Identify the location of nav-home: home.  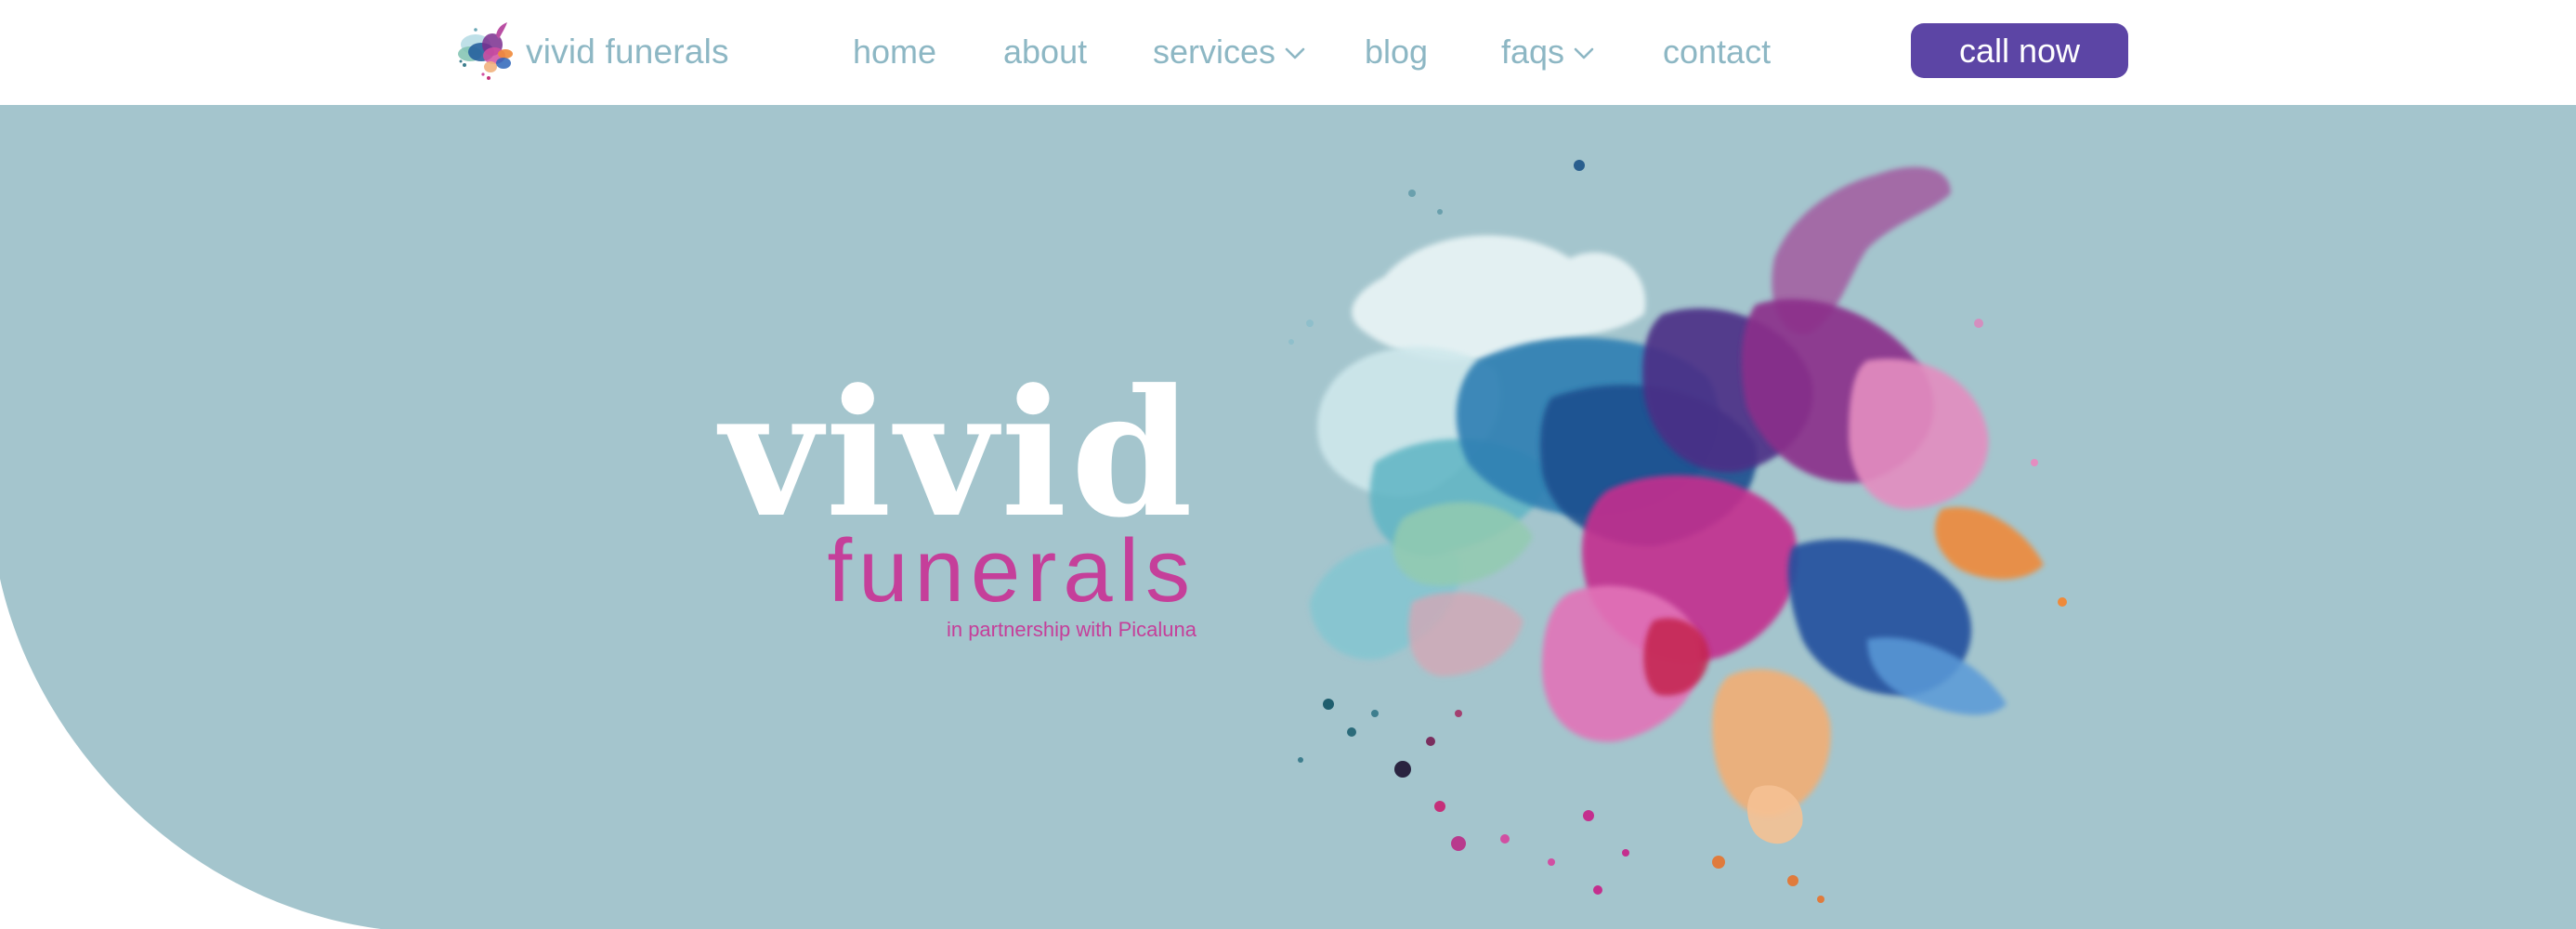
(895, 52).